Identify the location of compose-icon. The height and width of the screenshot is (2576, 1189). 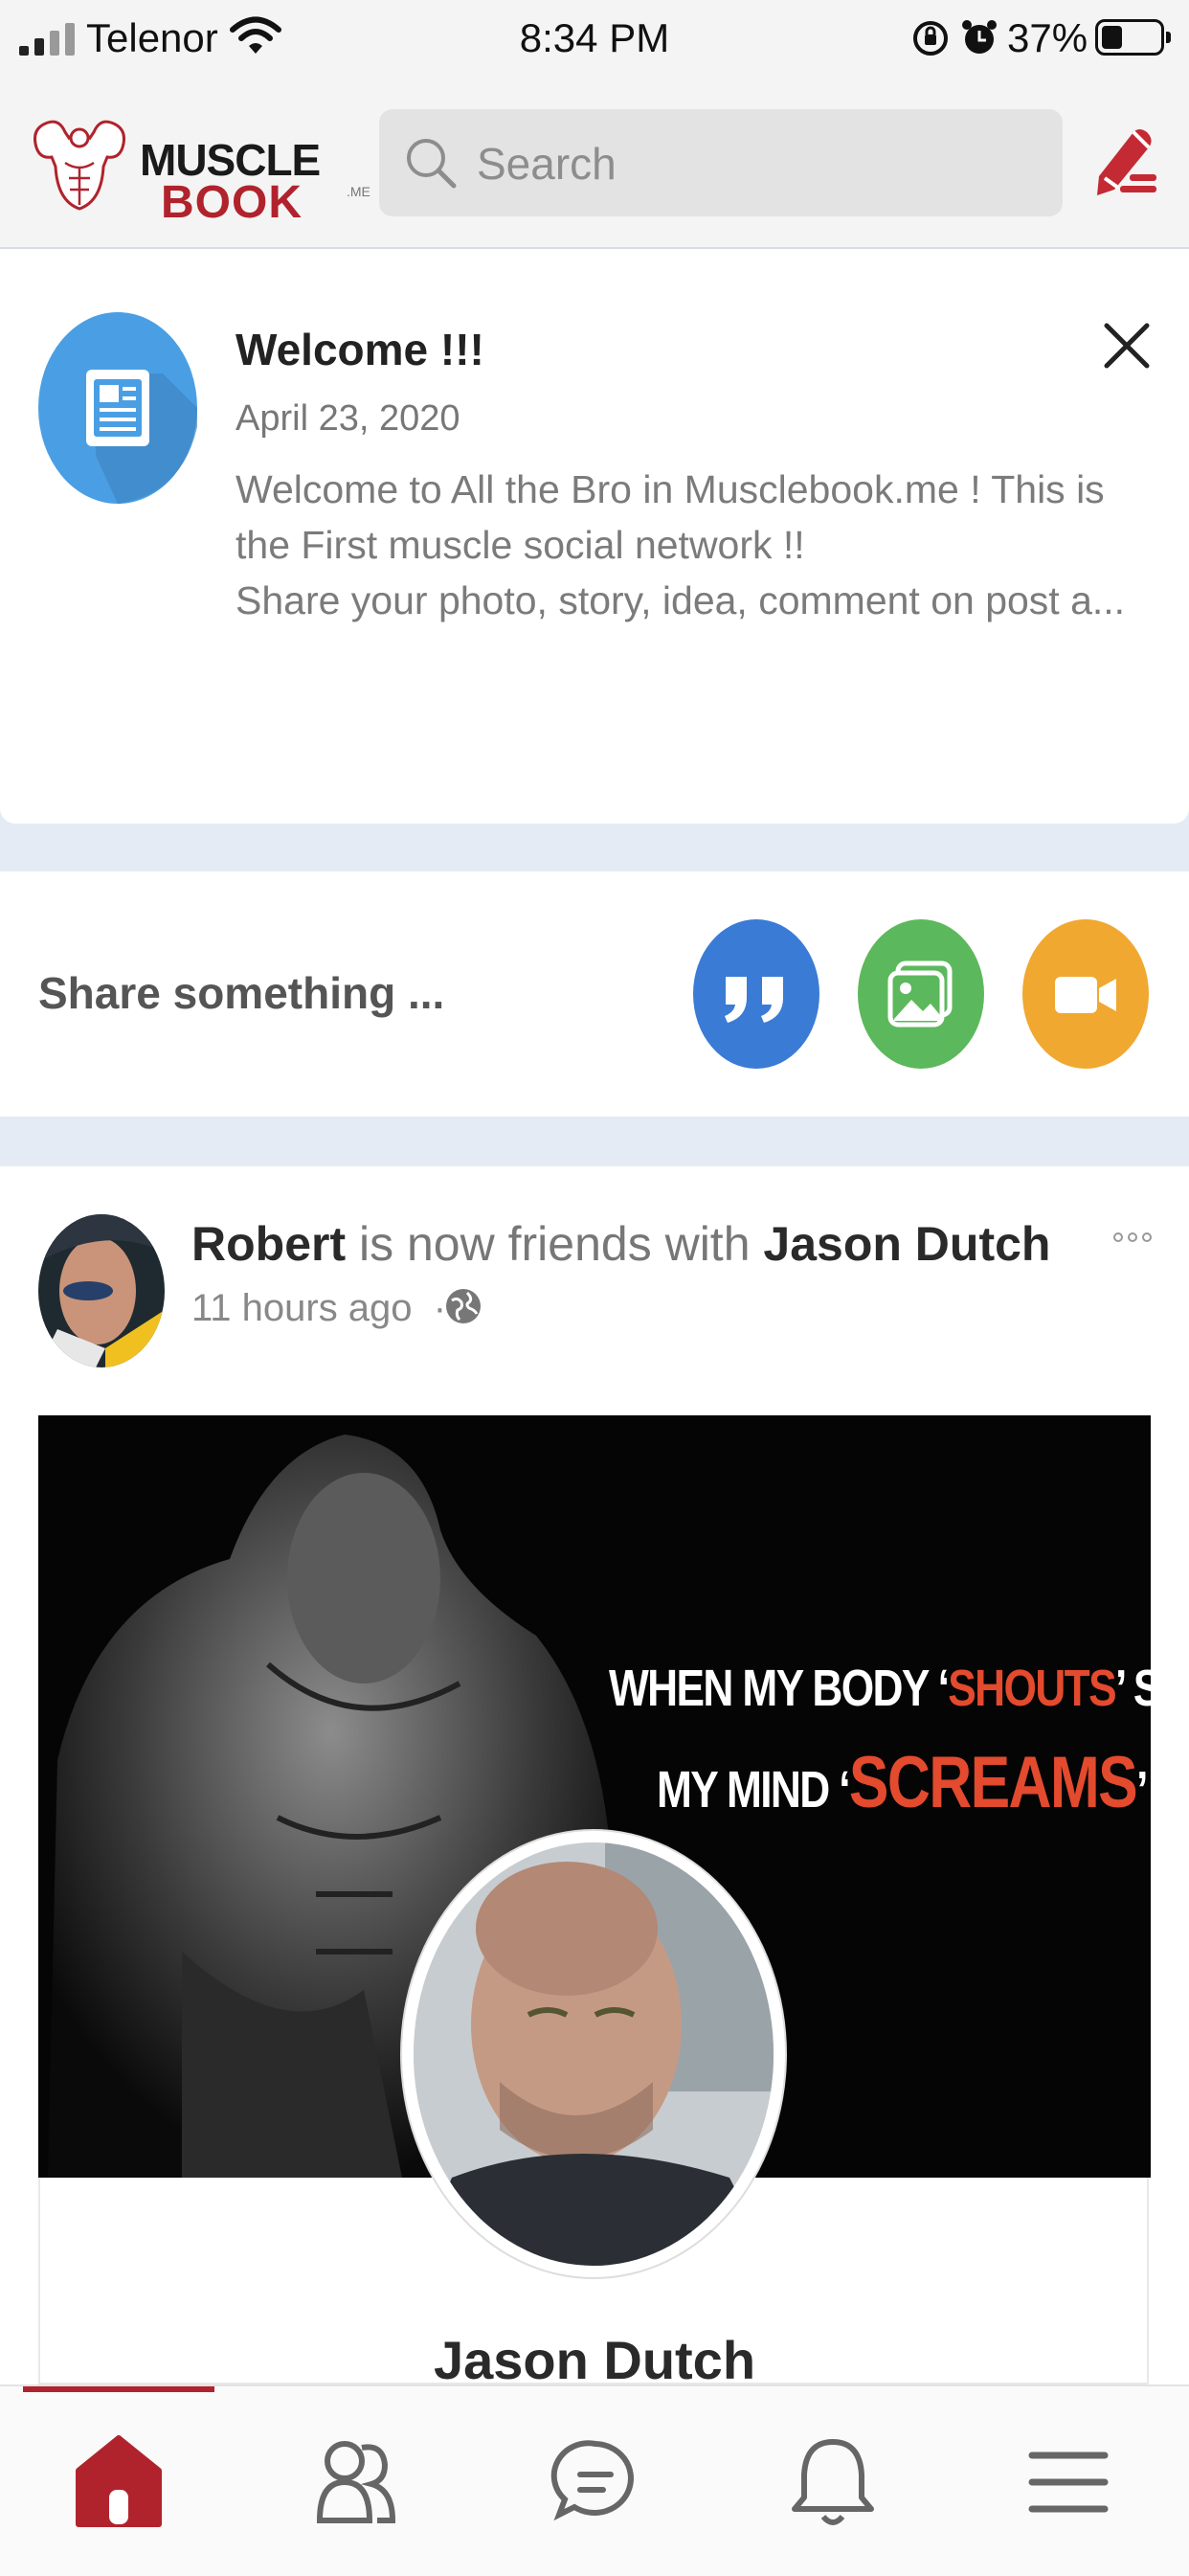
(1125, 161).